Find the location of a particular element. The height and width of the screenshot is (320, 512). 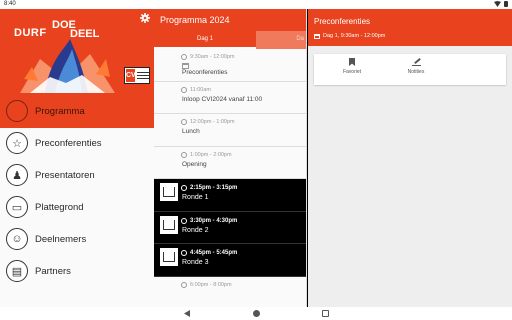

banner-word-deel: DEEL is located at coordinates (85, 34).